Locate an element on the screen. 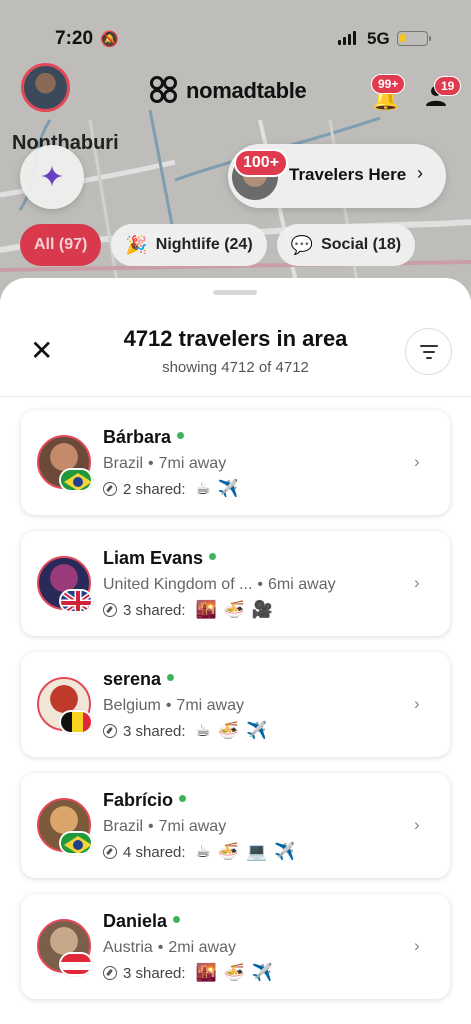 Image resolution: width=471 pixels, height=1024 pixels. sheet-subtitle: showing 4712 of 4712 is located at coordinates (235, 367).